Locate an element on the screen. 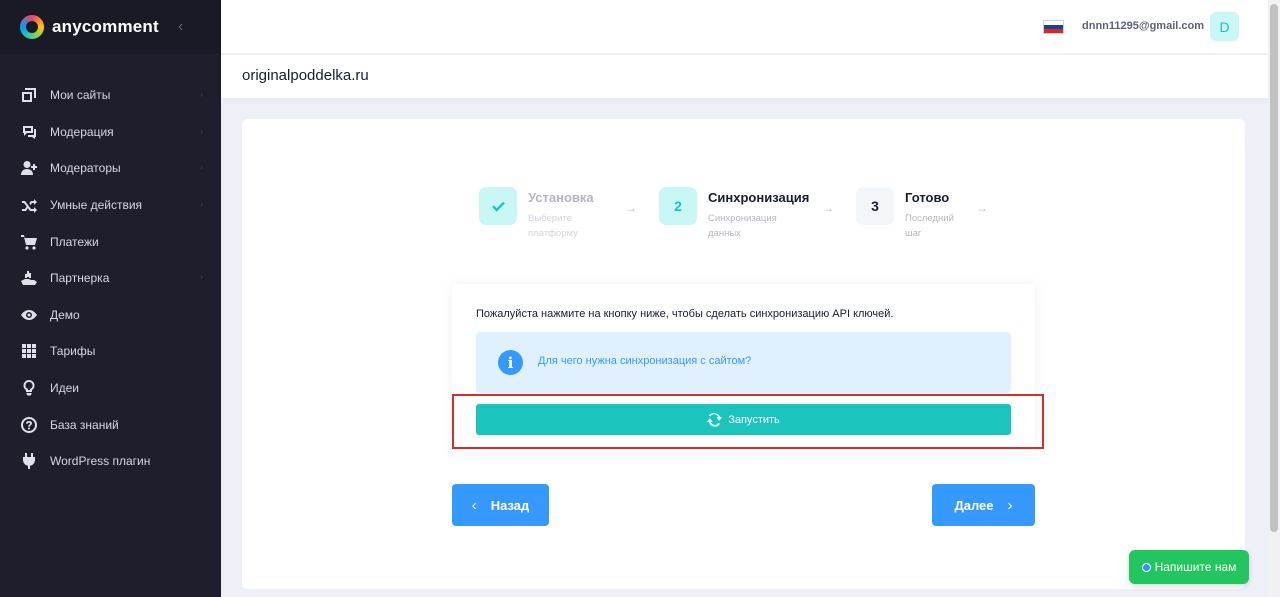  step-number: 3 is located at coordinates (875, 206).